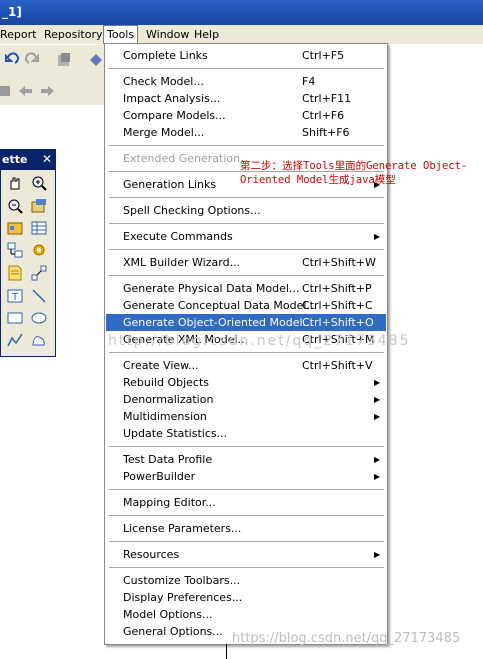 The image size is (483, 659). I want to click on watermark-center: http://blog.csdn.net/qq_27173485, so click(259, 341).